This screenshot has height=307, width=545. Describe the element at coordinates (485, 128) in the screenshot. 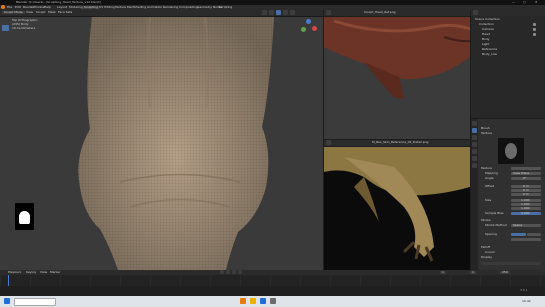

I see `panel-brush: Brush` at that location.